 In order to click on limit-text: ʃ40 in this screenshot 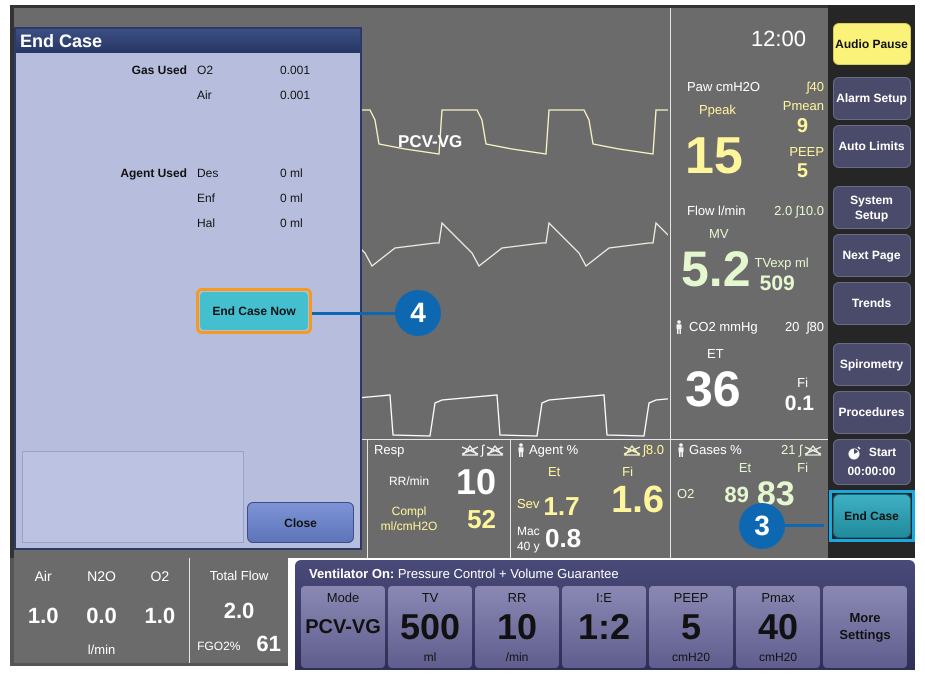, I will do `click(815, 87)`.